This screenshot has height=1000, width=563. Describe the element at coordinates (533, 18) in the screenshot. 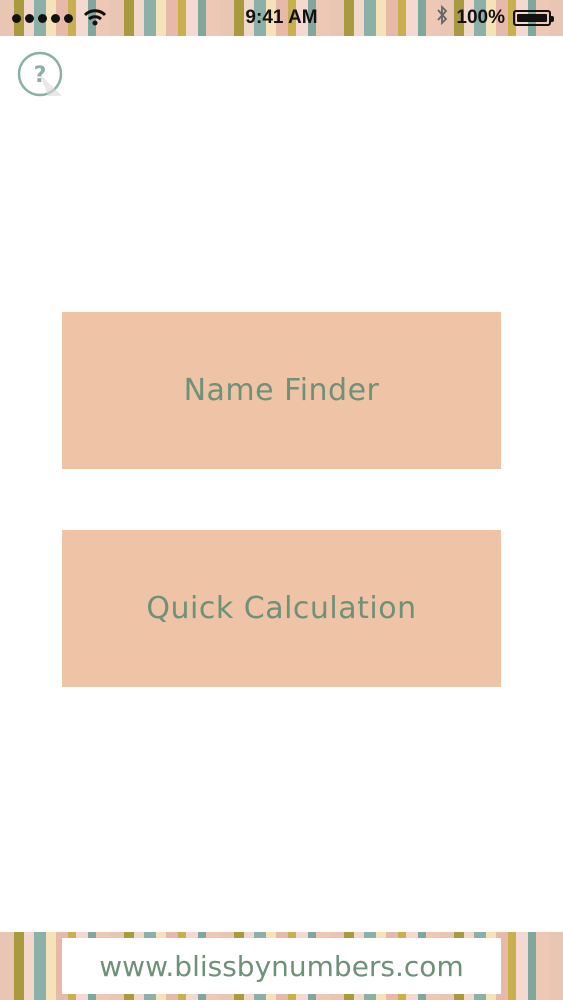

I see `battery-icon` at that location.